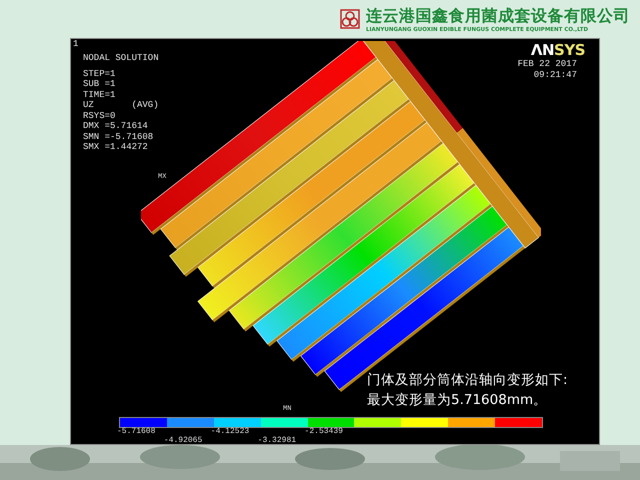  What do you see at coordinates (467, 380) in the screenshot?
I see `caption-line: 门体及部分筒体沿轴向变形如下:` at bounding box center [467, 380].